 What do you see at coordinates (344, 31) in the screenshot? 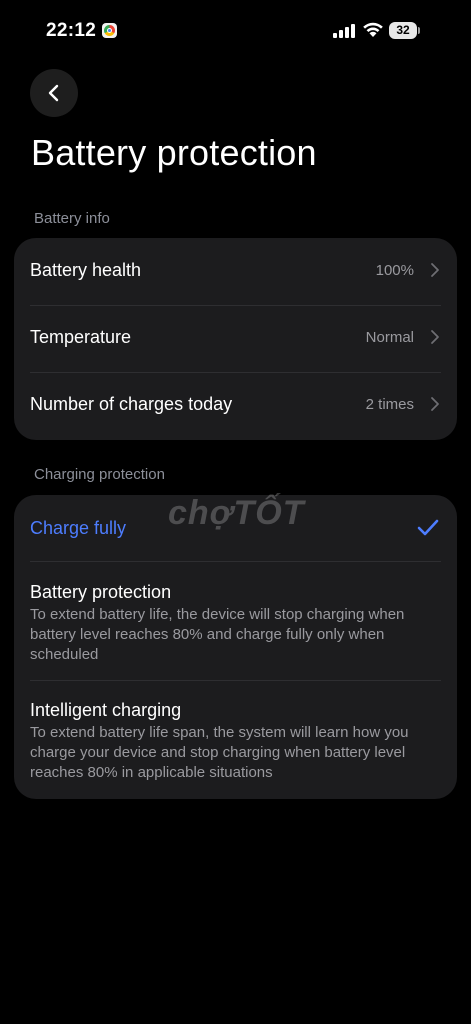
I see `signal-icon` at bounding box center [344, 31].